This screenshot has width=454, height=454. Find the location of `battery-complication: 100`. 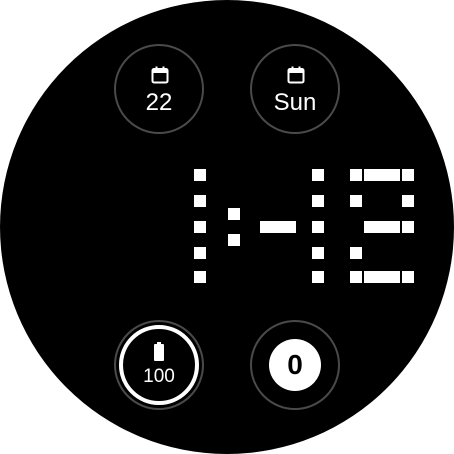

battery-complication: 100 is located at coordinates (159, 365).